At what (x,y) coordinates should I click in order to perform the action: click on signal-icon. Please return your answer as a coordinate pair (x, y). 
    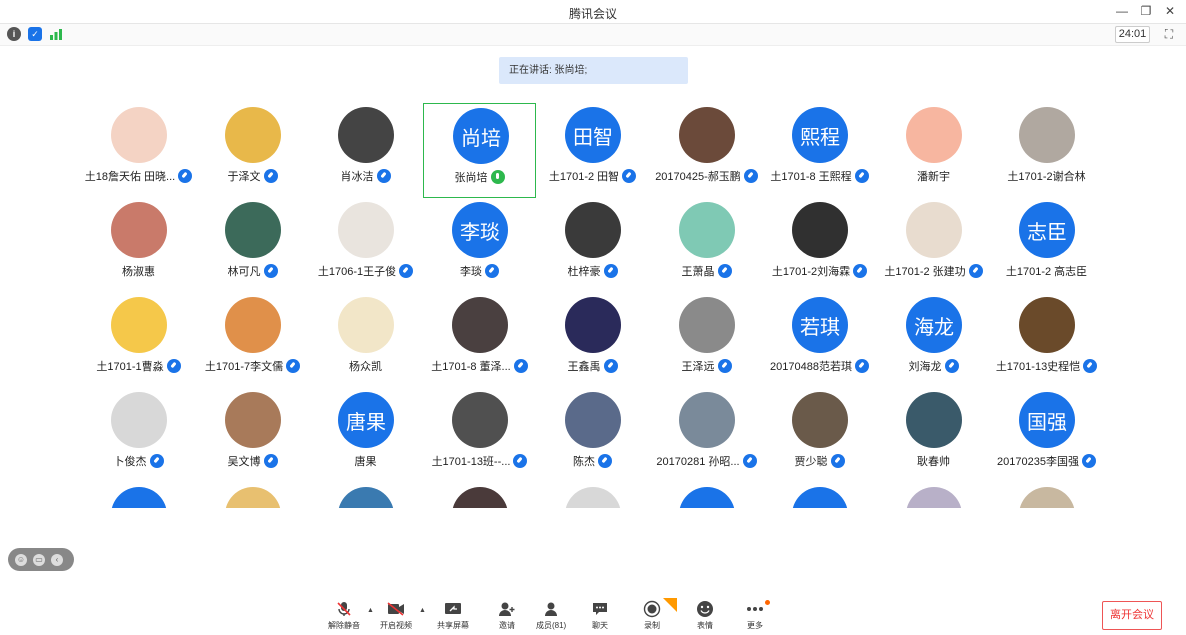
    Looking at the image, I should click on (56, 34).